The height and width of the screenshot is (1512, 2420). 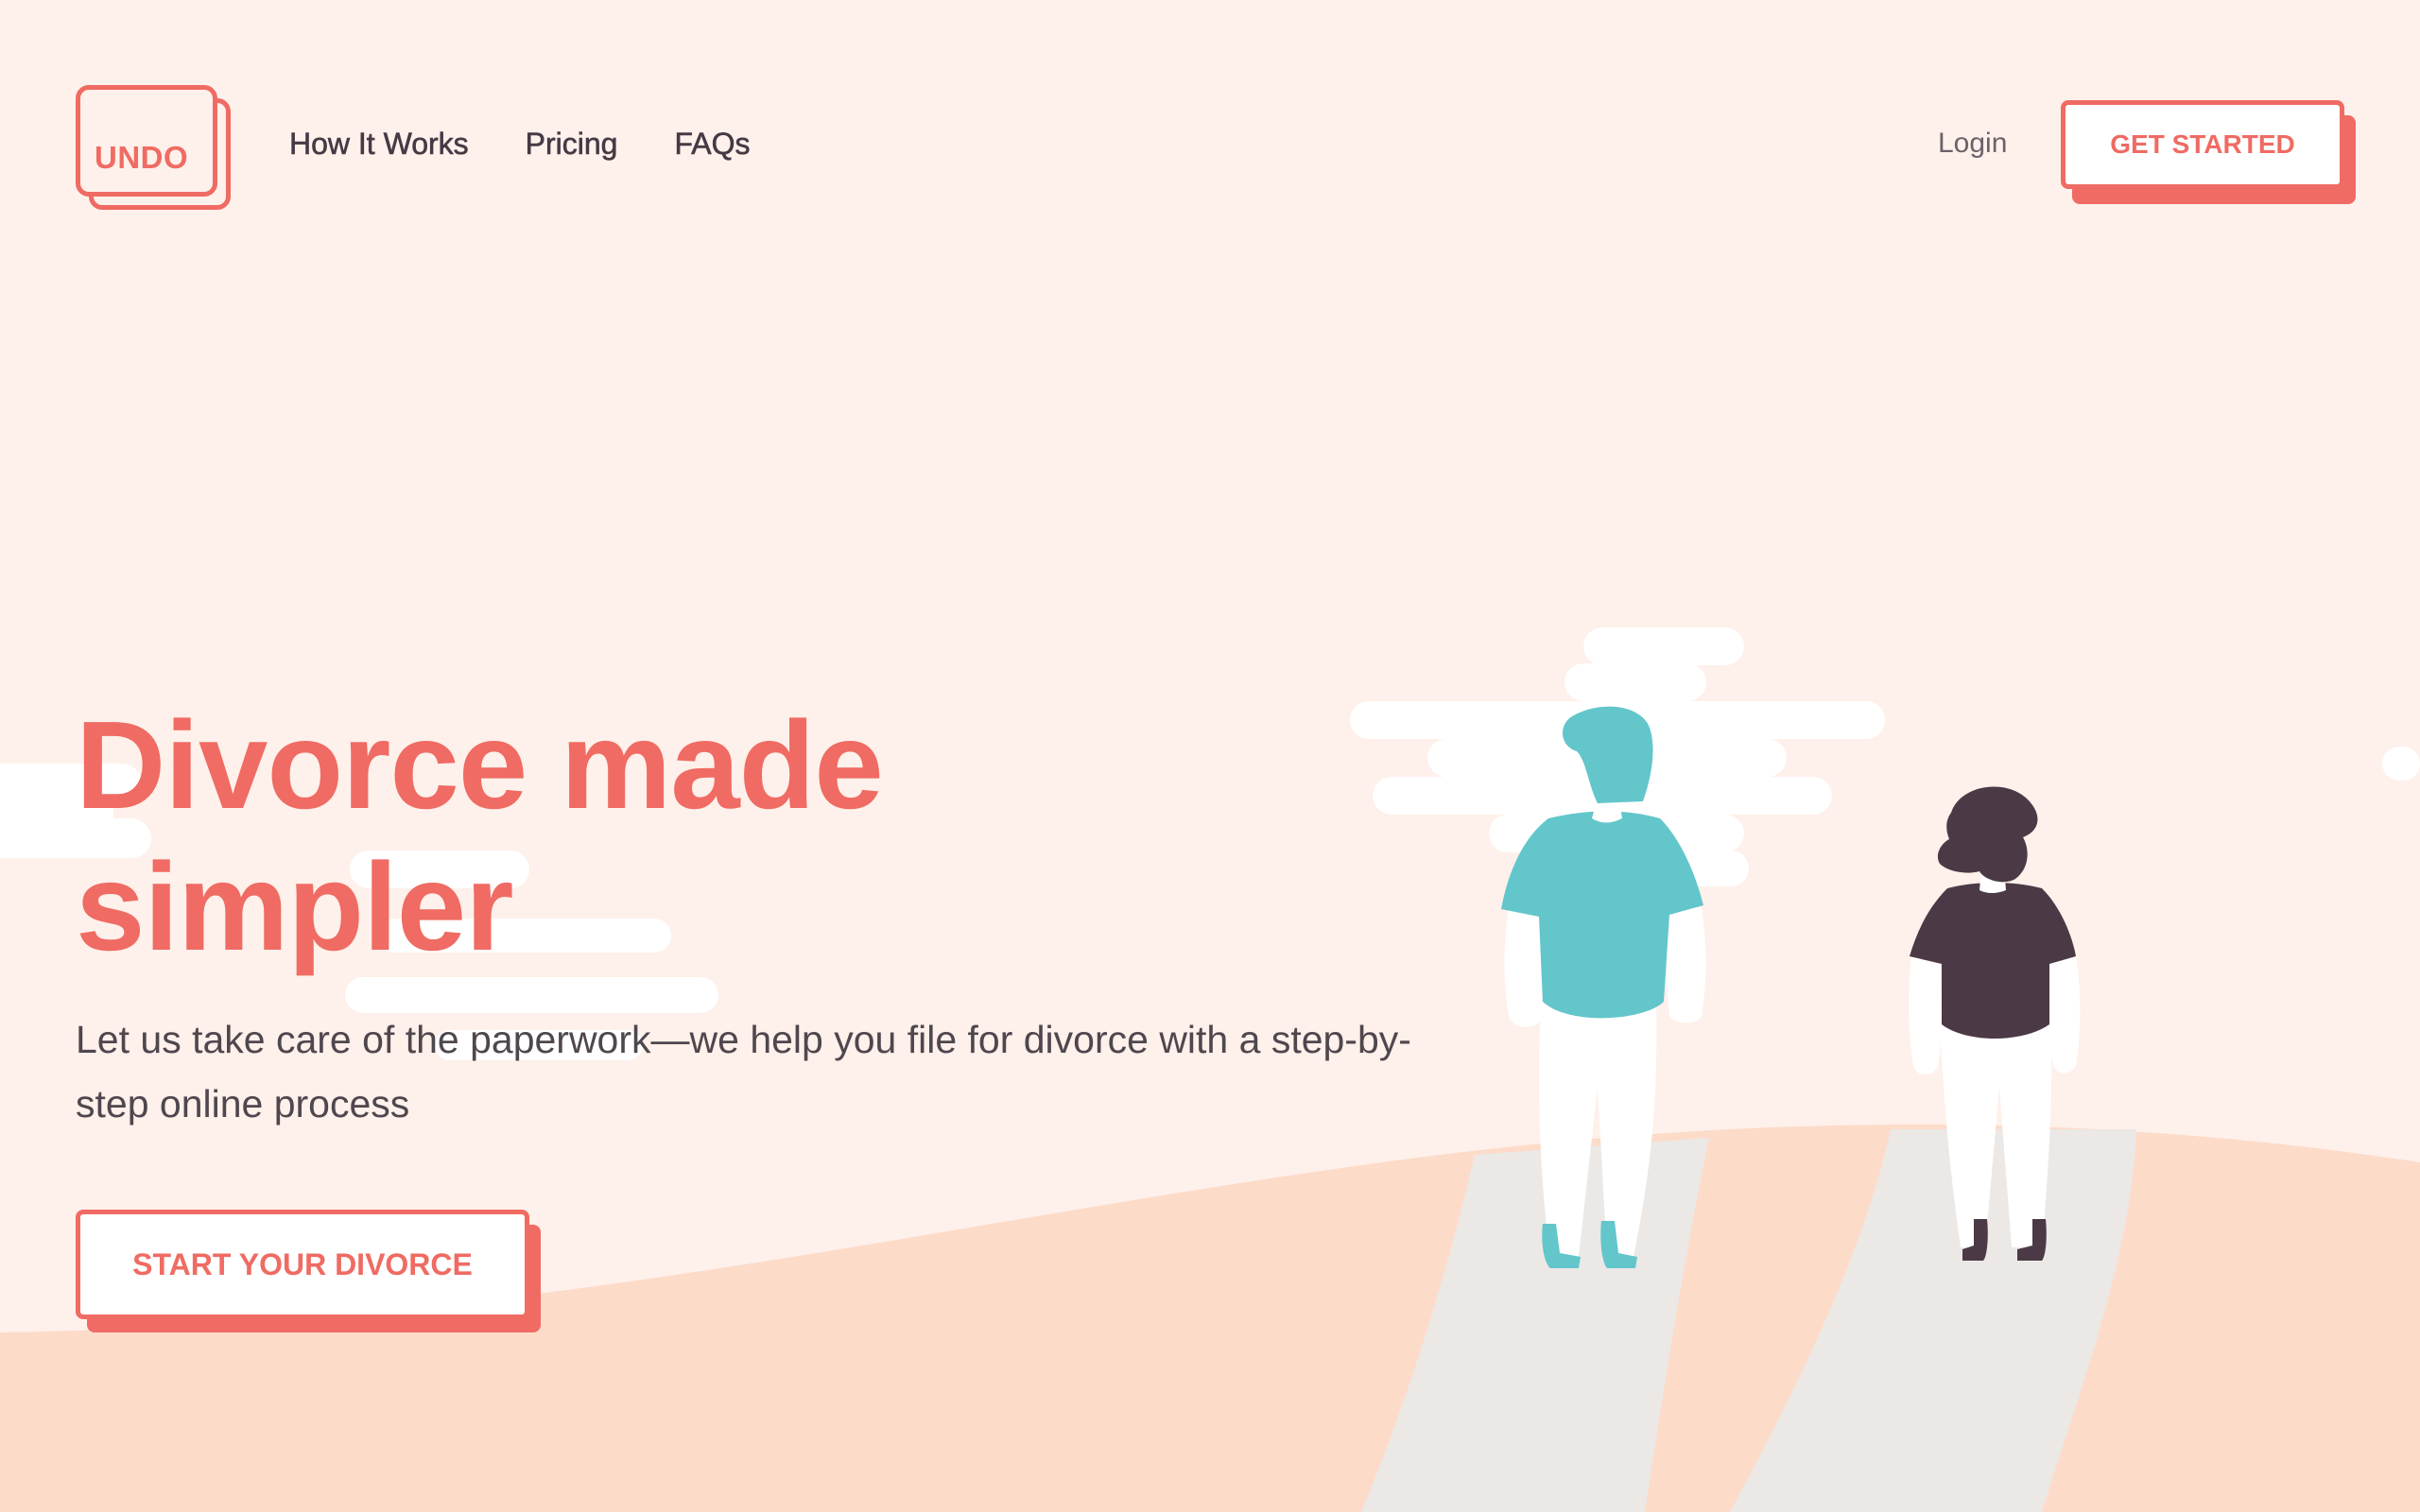 I want to click on get-started-button-wrapper: GET STARTED, so click(x=2208, y=152).